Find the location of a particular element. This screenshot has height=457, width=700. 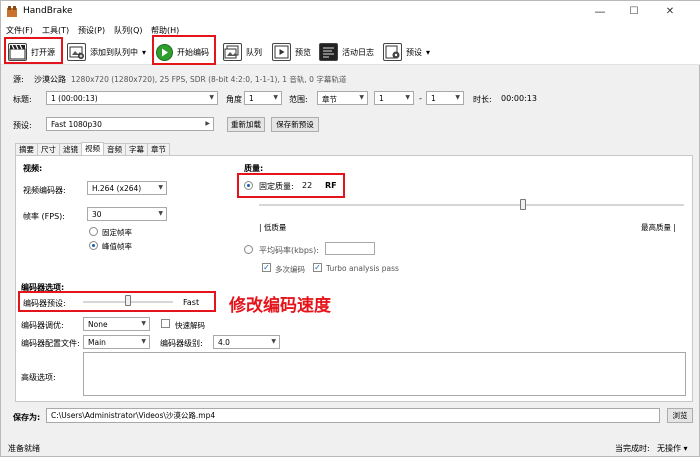

activity-log-button: 活动日志 is located at coordinates (346, 52).